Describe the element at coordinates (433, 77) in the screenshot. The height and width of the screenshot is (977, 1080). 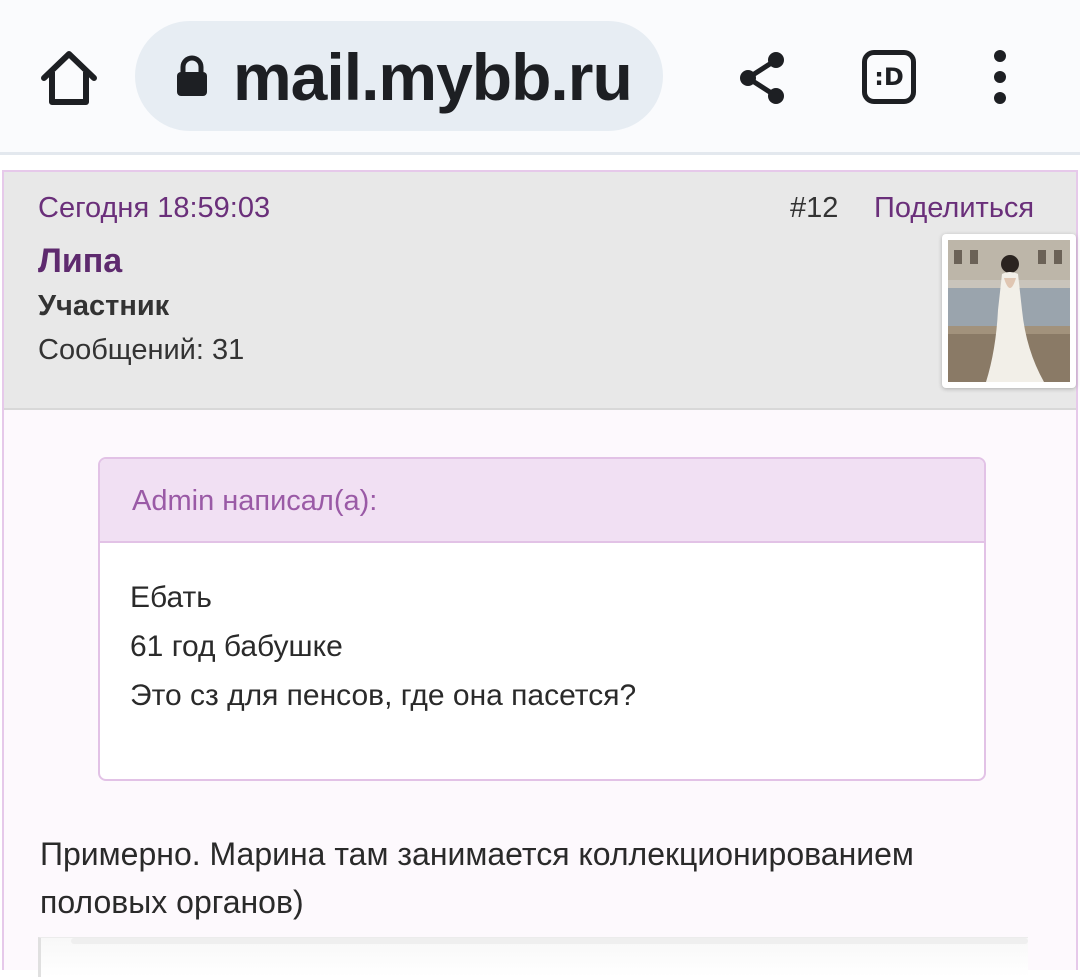
I see `url-text: mail.mybb.ru` at that location.